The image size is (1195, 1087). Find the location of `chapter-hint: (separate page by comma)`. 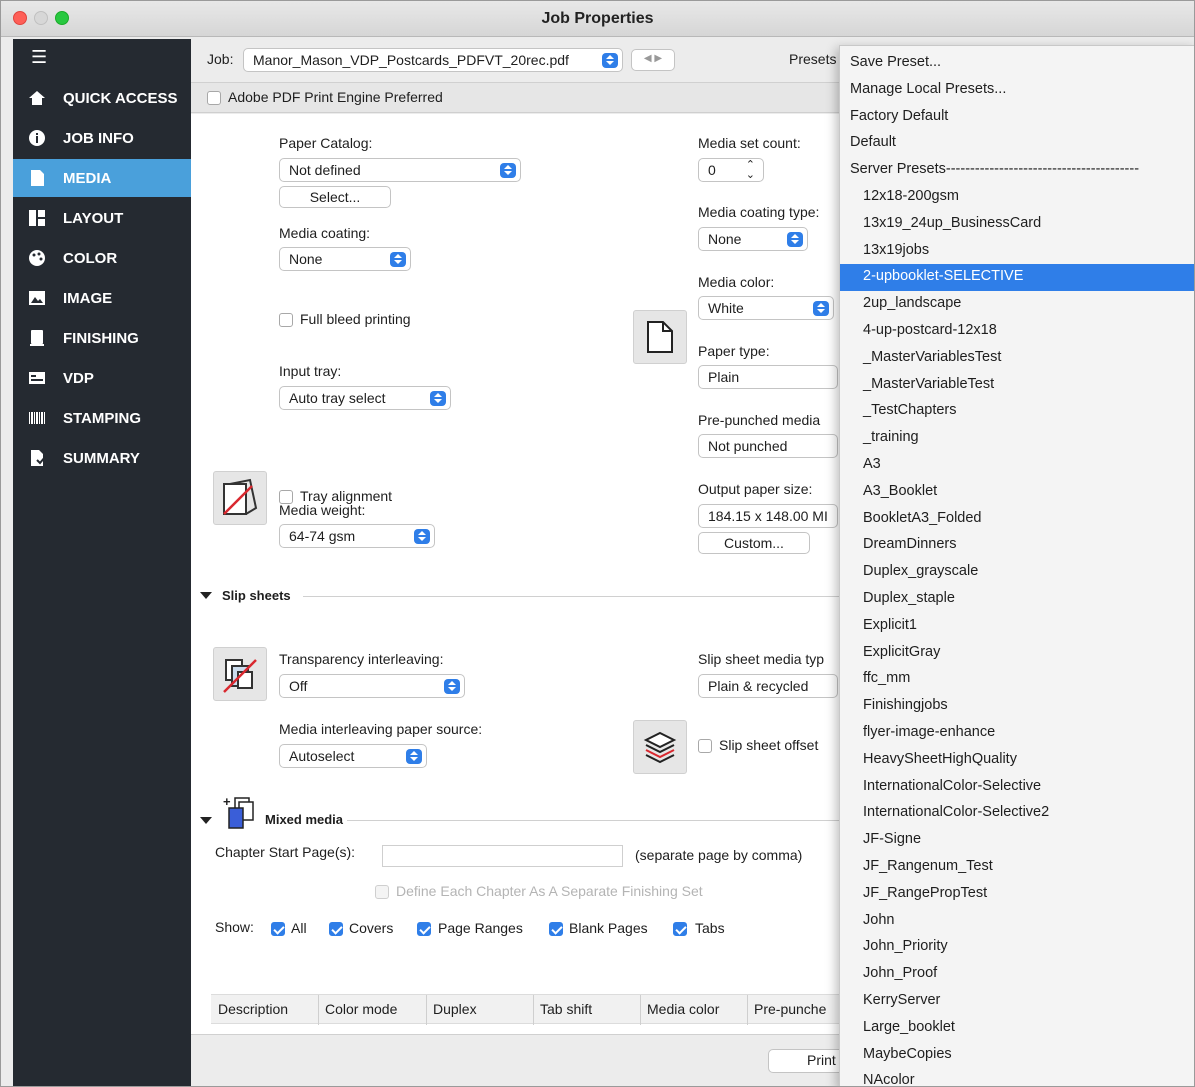

chapter-hint: (separate page by comma) is located at coordinates (719, 855).